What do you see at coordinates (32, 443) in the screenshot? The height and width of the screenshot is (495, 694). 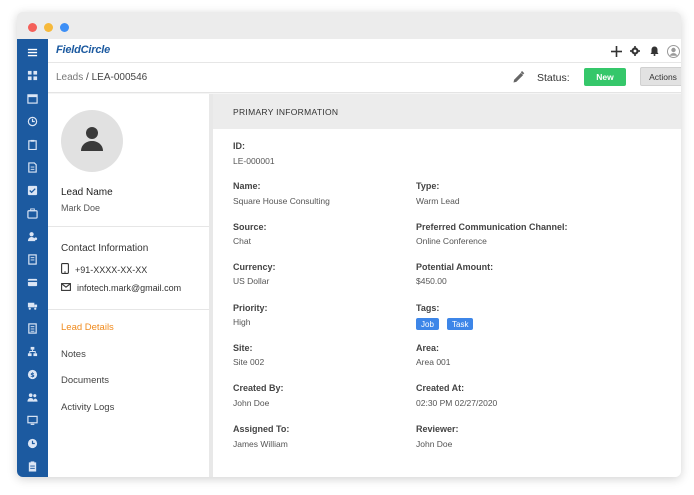 I see `clock-icon` at bounding box center [32, 443].